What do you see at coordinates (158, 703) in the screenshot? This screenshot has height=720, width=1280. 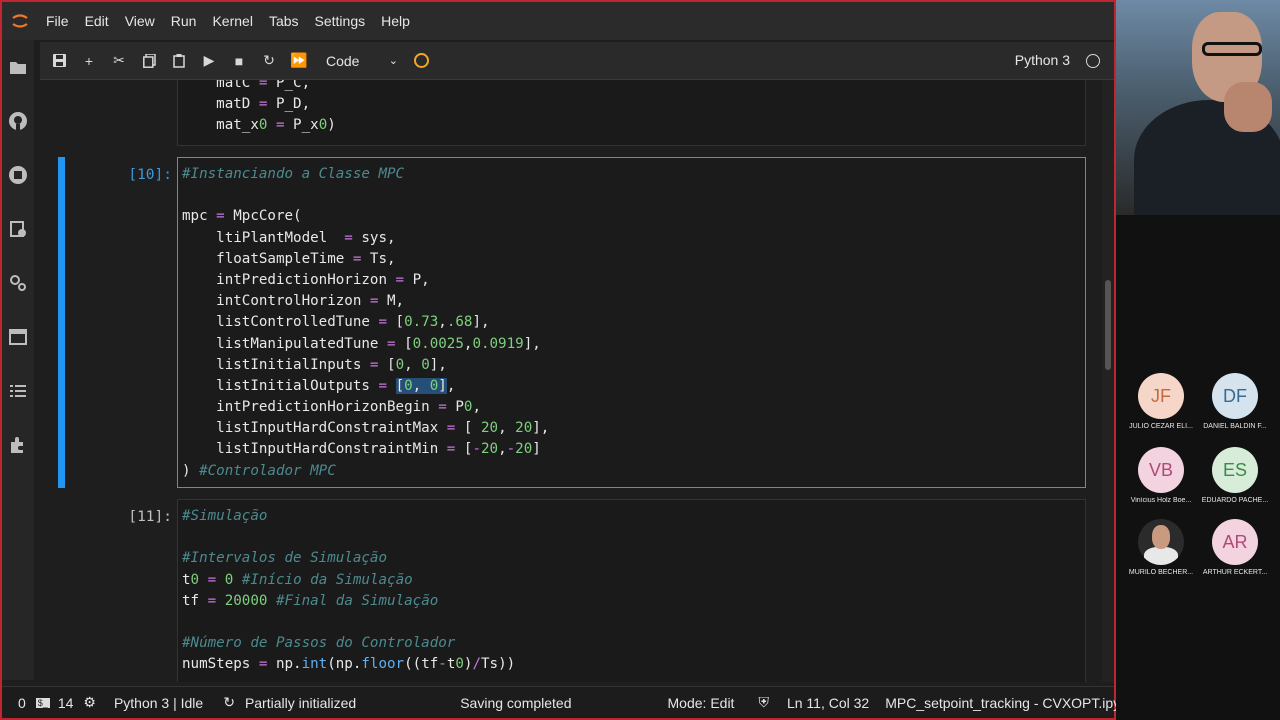 I see `kernel-status: Python 3 | Idle` at bounding box center [158, 703].